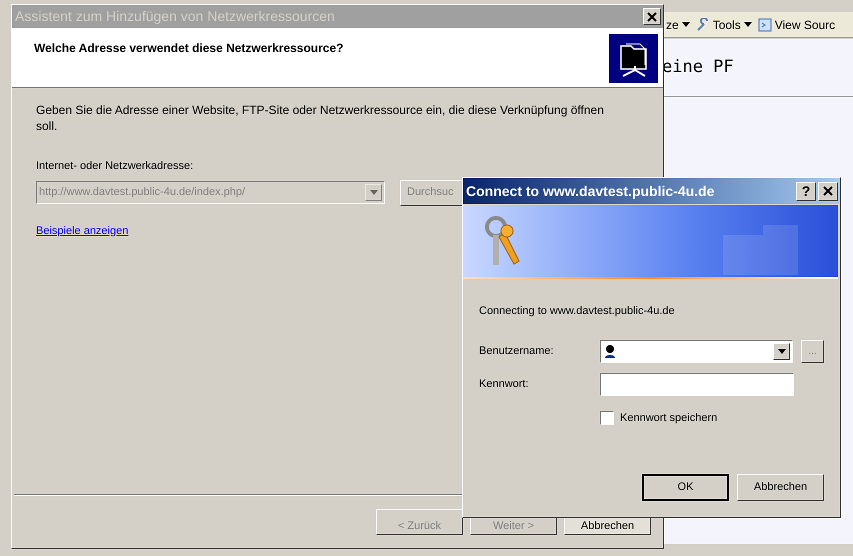 The image size is (853, 556). Describe the element at coordinates (806, 191) in the screenshot. I see `help-button: ?` at that location.